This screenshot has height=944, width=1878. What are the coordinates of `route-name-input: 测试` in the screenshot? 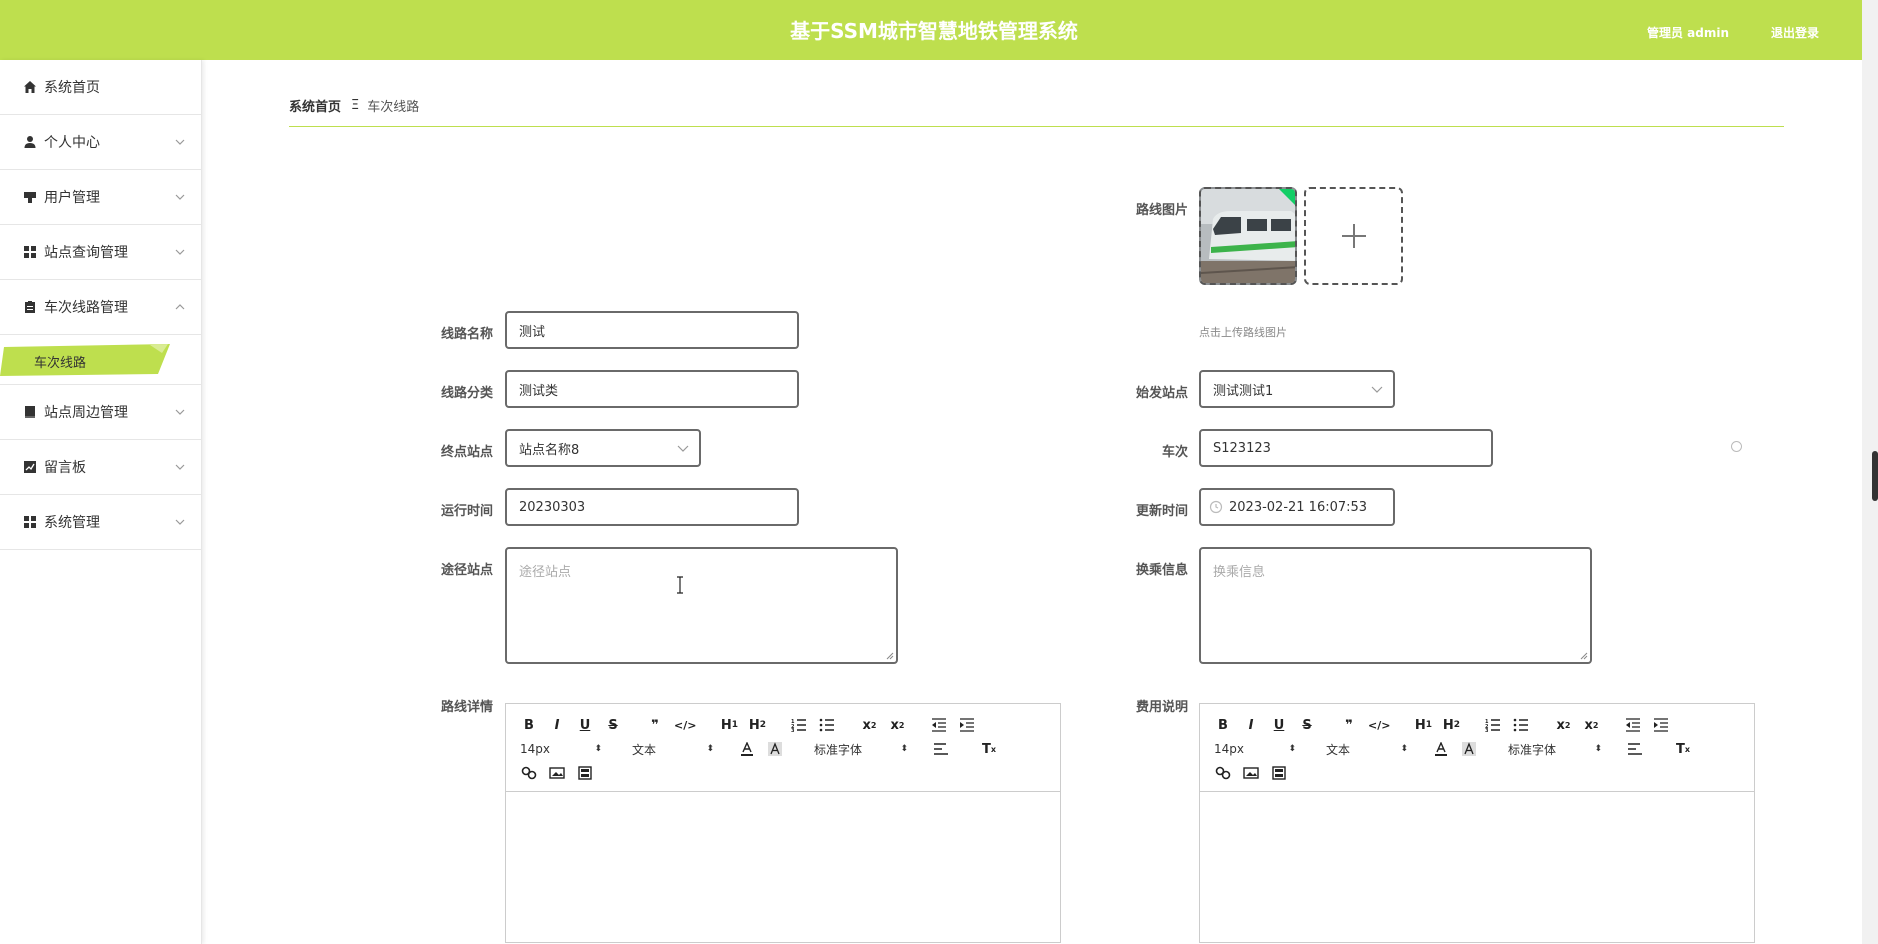 It's located at (652, 330).